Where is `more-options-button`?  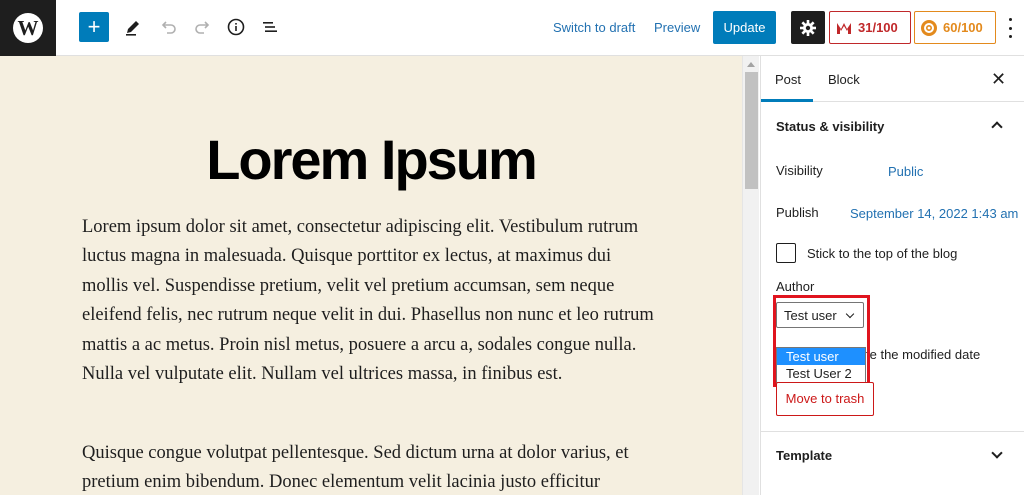 more-options-button is located at coordinates (1010, 28).